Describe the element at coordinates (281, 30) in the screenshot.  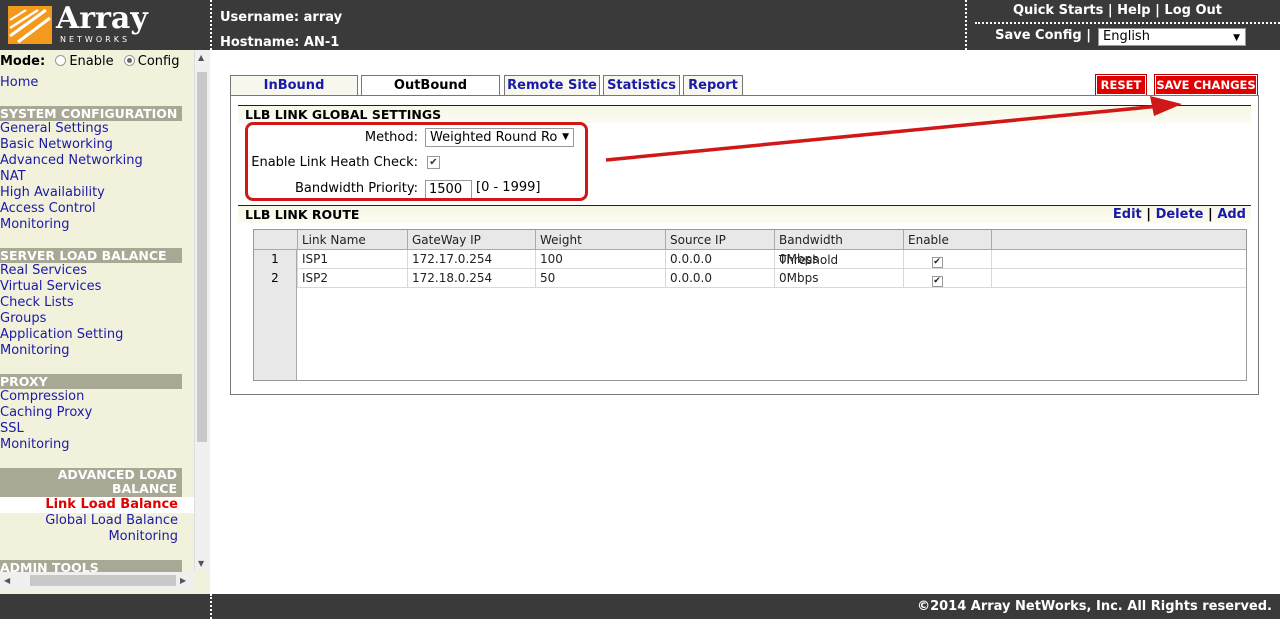
I see `user-info: Username: array Hostname: AN-1` at that location.